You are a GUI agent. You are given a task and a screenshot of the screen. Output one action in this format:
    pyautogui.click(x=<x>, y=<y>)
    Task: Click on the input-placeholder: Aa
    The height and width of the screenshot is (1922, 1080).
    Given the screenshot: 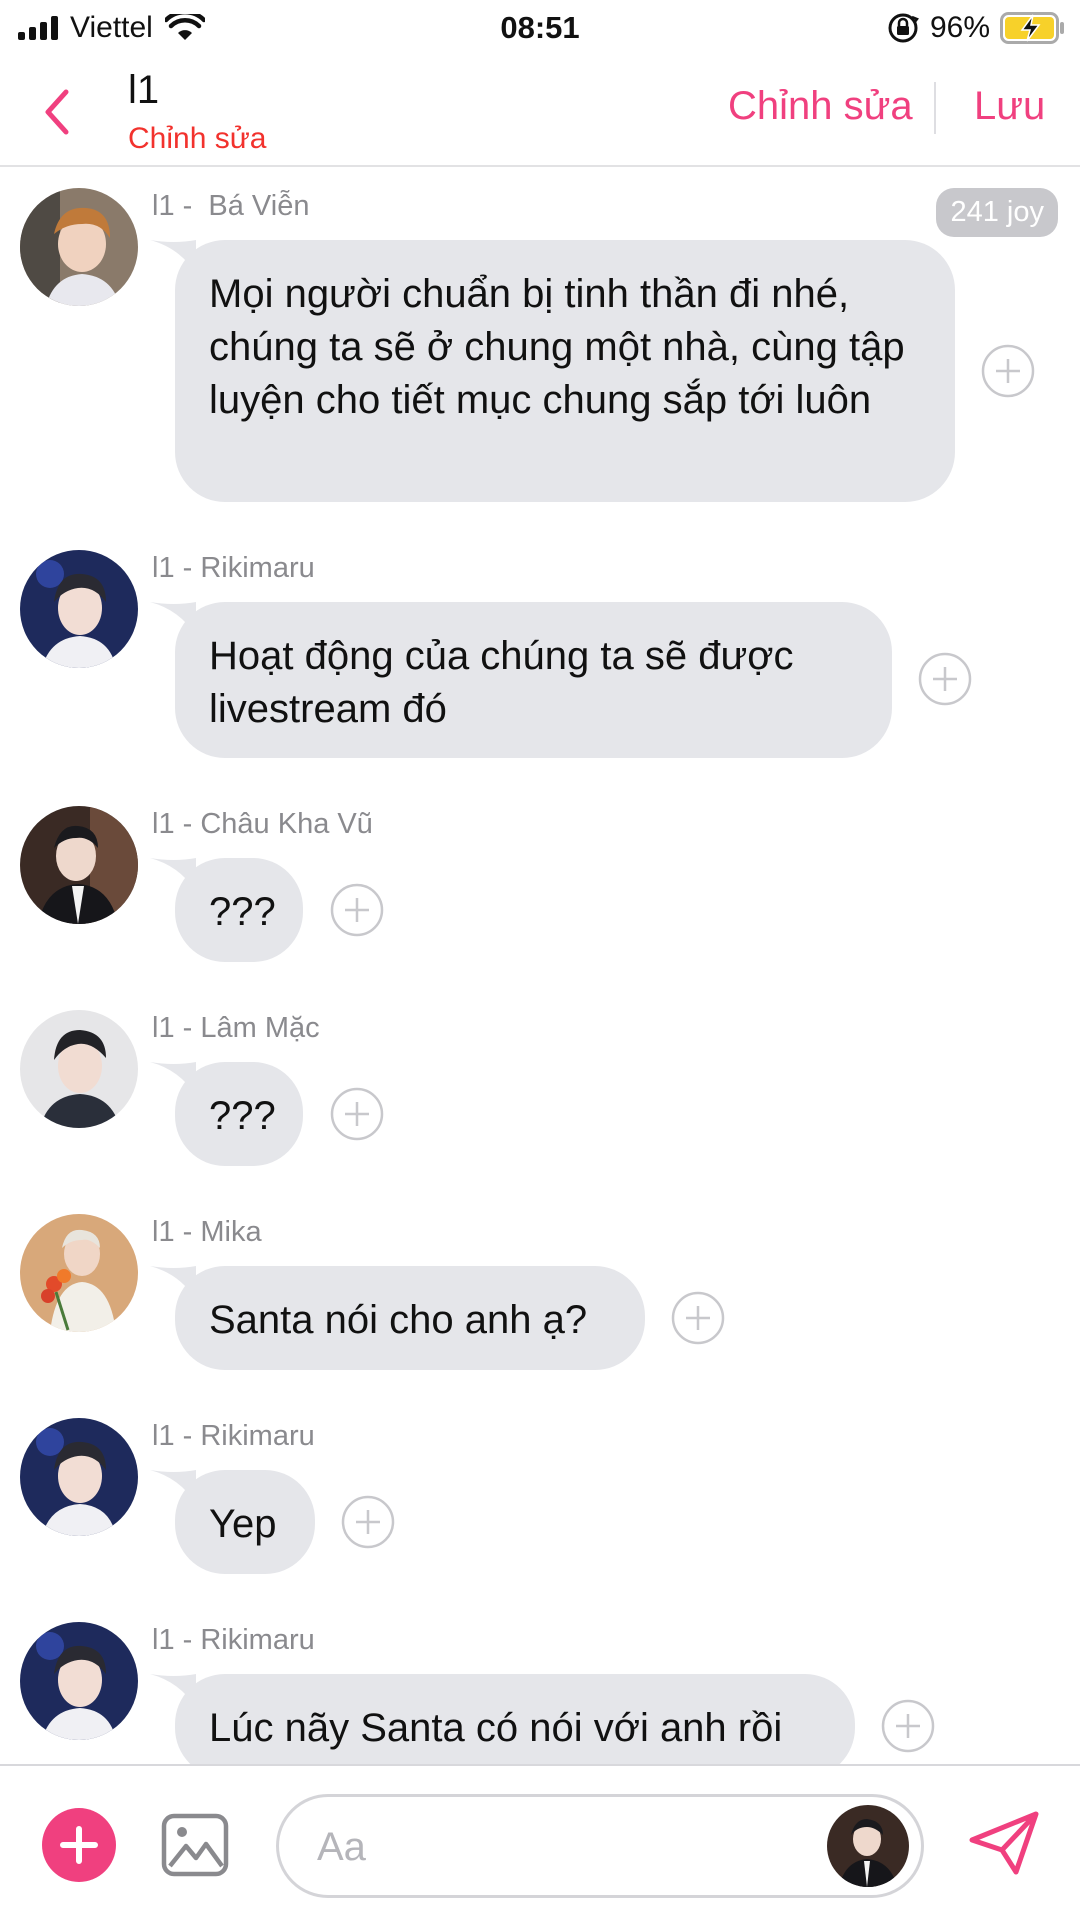 What is the action you would take?
    pyautogui.click(x=341, y=1847)
    